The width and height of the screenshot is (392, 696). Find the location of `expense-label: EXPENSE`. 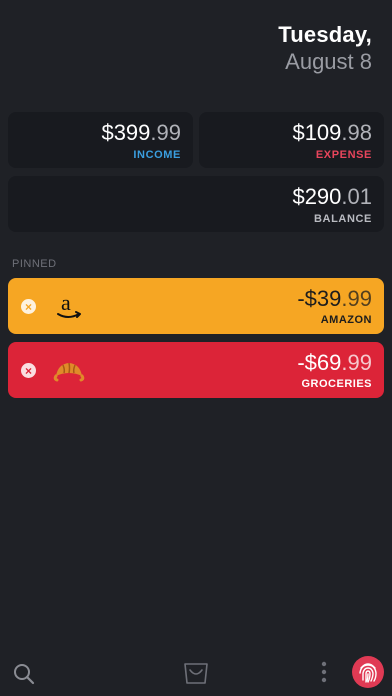

expense-label: EXPENSE is located at coordinates (343, 155).